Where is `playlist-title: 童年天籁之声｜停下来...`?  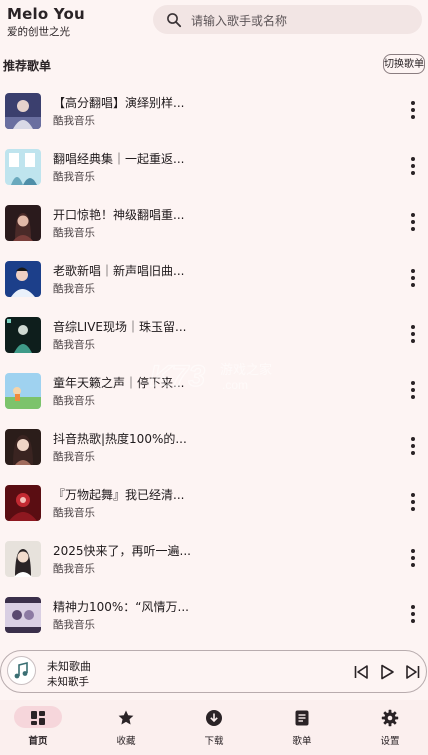
playlist-title: 童年天籁之声｜停下来... is located at coordinates (119, 383).